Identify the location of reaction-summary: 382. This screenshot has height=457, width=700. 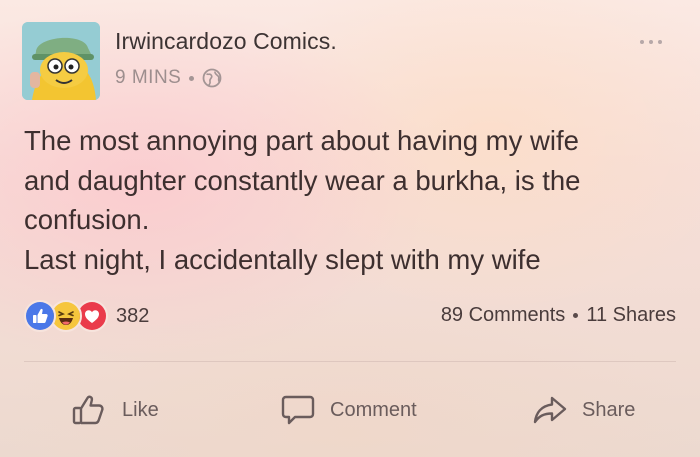
(86, 316).